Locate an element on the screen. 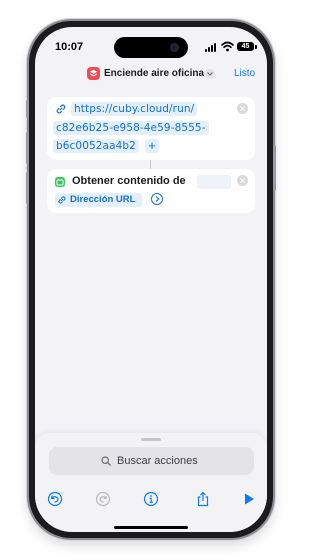 The width and height of the screenshot is (320, 560). url-line-3: b6c0052aa4b2 is located at coordinates (96, 146).